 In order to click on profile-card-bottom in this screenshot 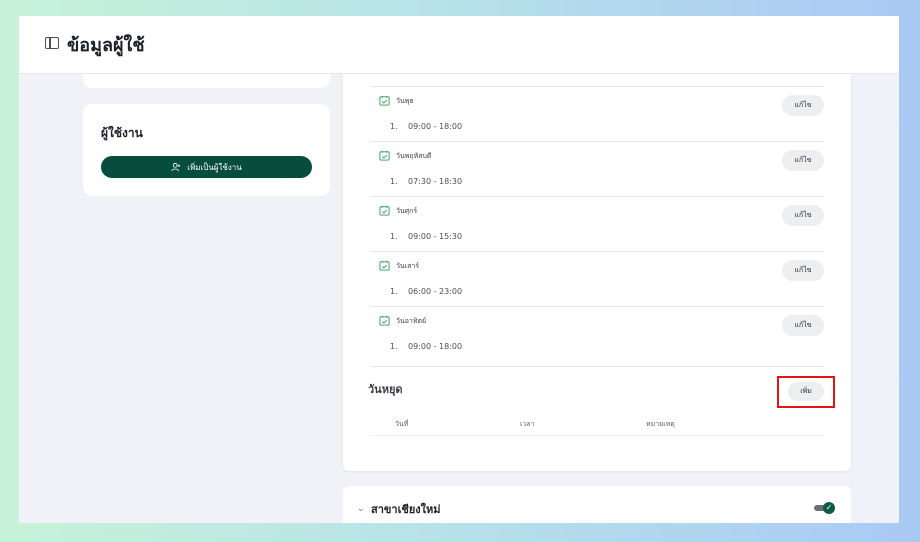, I will do `click(206, 81)`.